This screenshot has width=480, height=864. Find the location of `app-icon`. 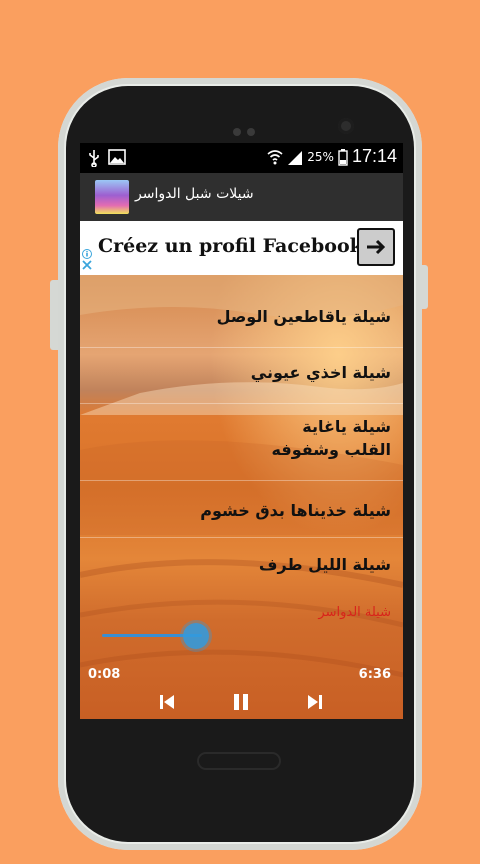

app-icon is located at coordinates (112, 197).